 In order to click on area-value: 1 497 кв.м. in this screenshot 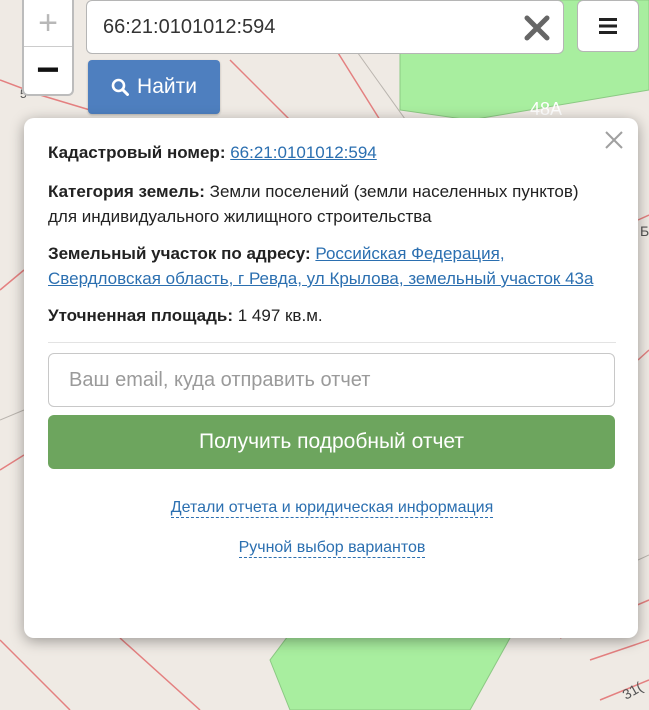, I will do `click(280, 315)`.